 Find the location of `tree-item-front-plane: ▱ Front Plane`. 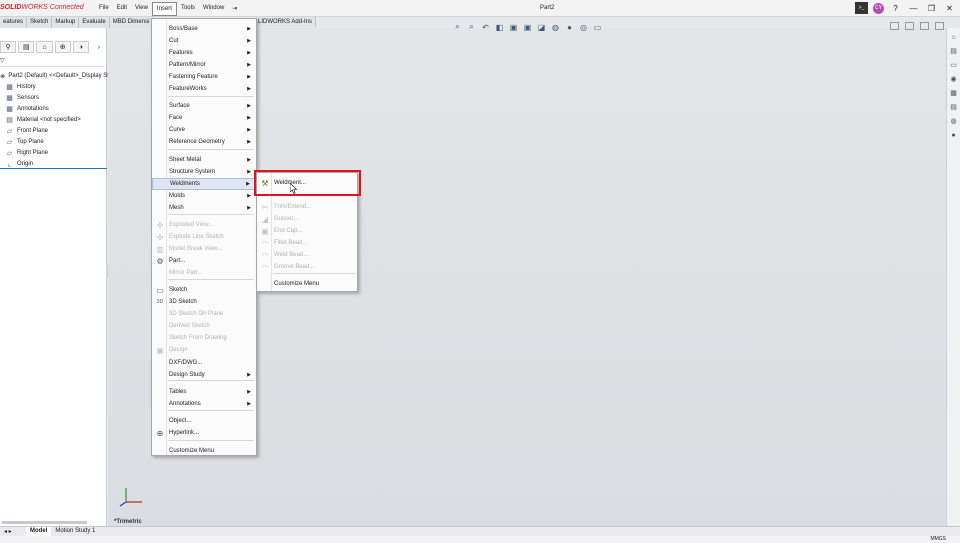

tree-item-front-plane: ▱ Front Plane is located at coordinates (53, 130).